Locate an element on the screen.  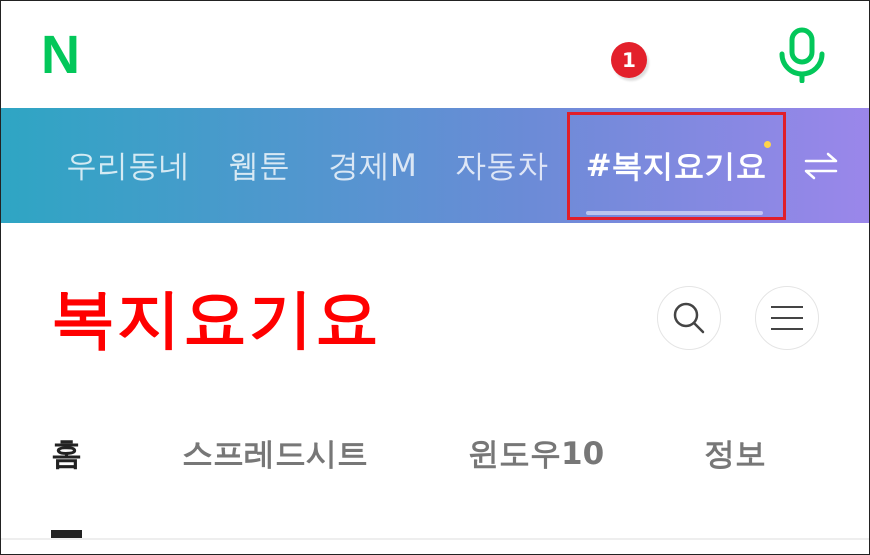
menu-icon is located at coordinates (787, 318).